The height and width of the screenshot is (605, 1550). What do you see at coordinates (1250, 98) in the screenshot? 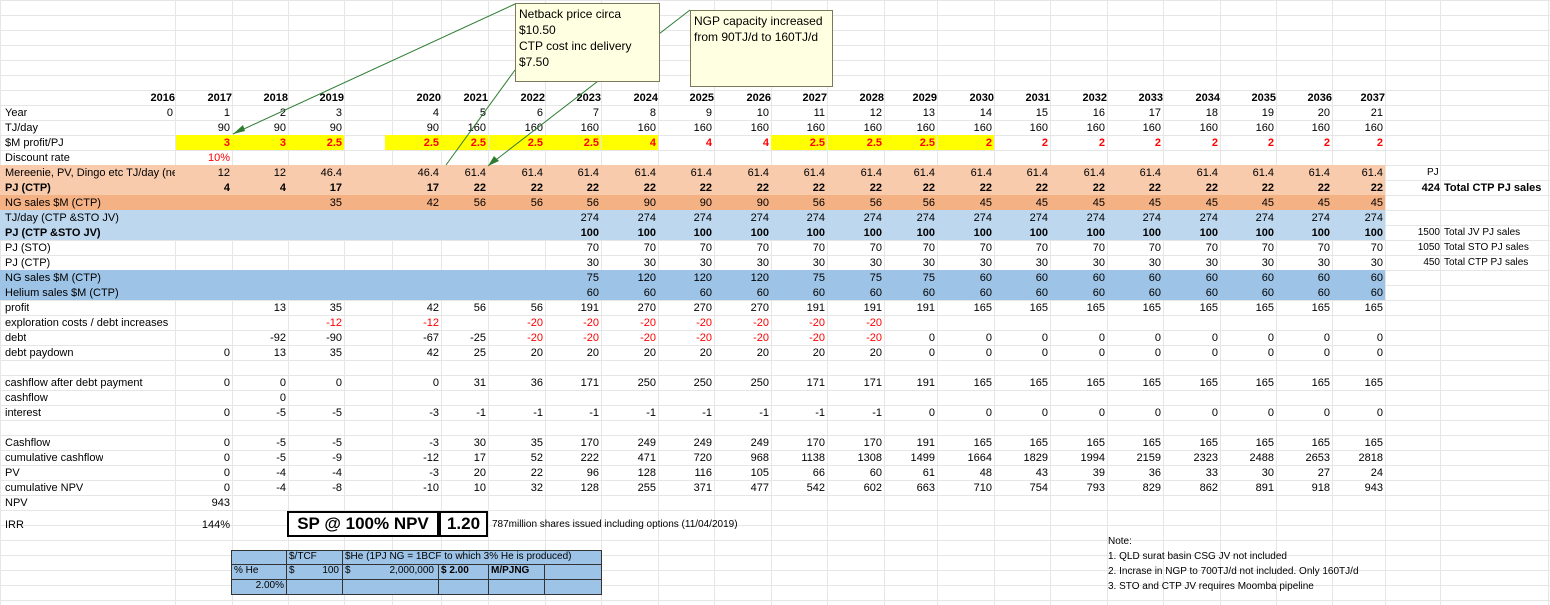
I see `year-header-cell: 2035` at bounding box center [1250, 98].